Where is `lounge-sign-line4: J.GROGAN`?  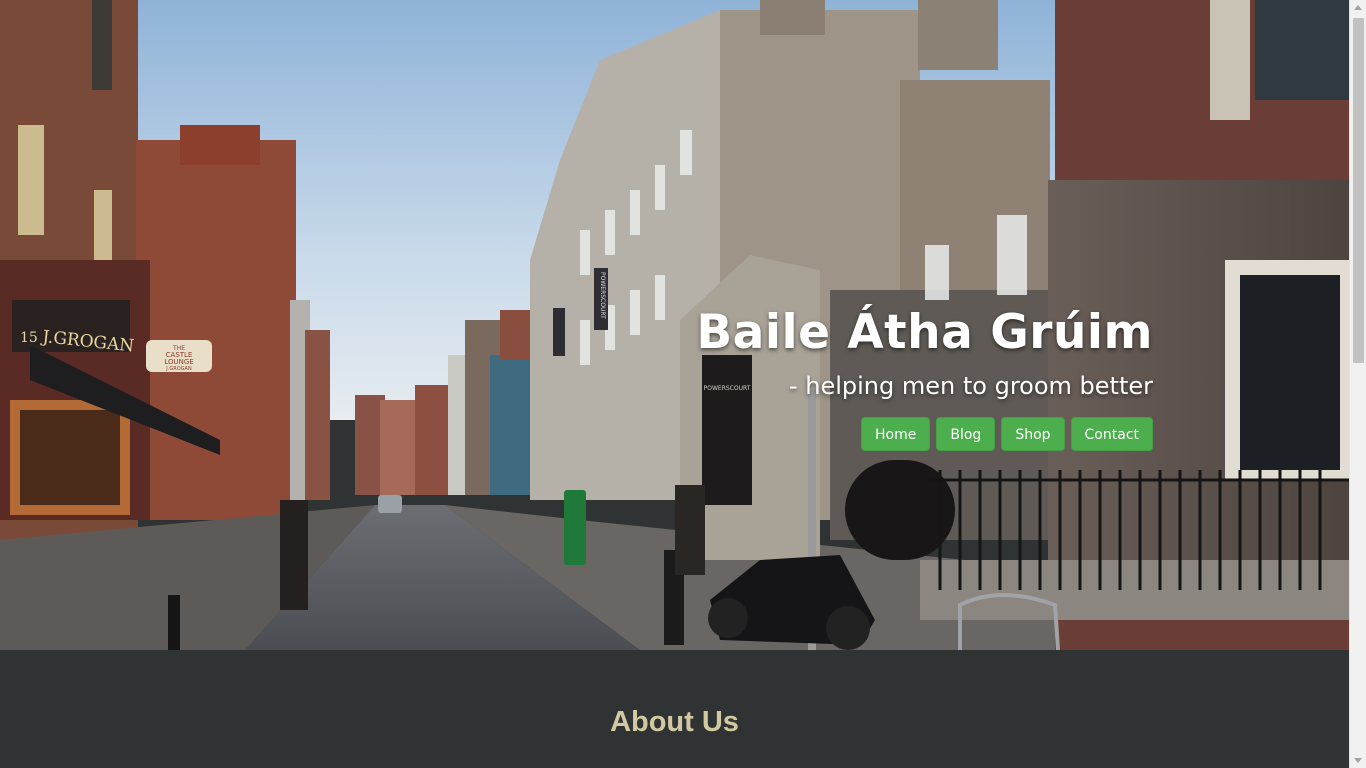
lounge-sign-line4: J.GROGAN is located at coordinates (178, 369).